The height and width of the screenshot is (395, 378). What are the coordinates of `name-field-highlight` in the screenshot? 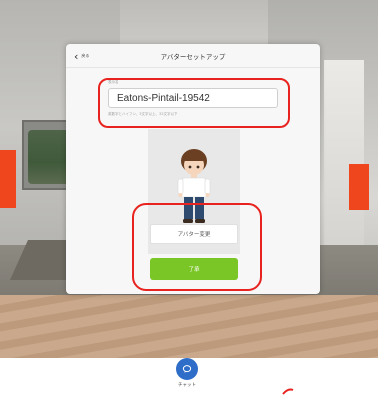 It's located at (194, 103).